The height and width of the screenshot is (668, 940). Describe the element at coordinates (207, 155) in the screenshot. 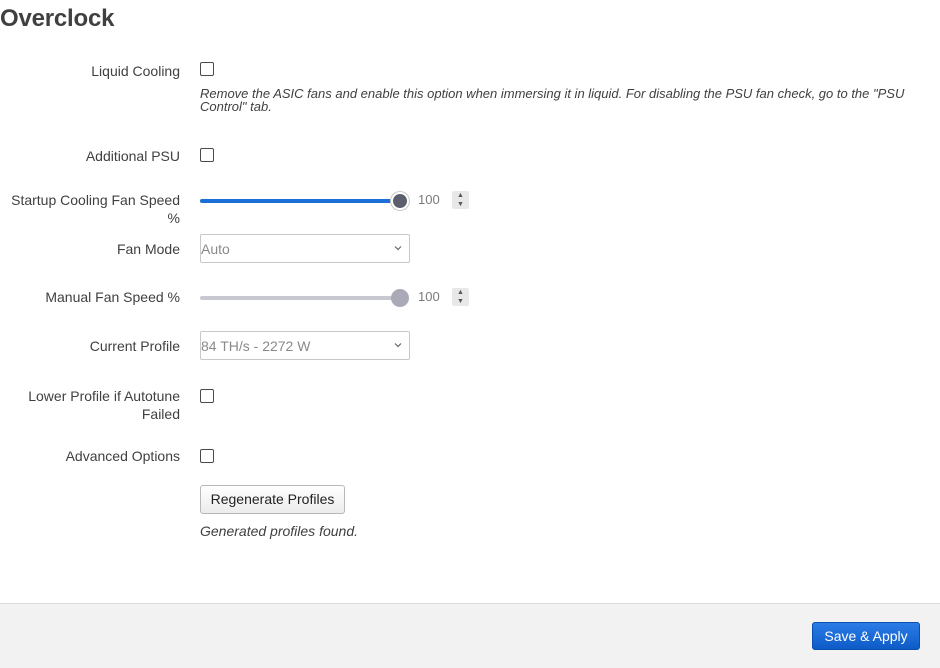

I see `additional-psu-checkbox` at that location.